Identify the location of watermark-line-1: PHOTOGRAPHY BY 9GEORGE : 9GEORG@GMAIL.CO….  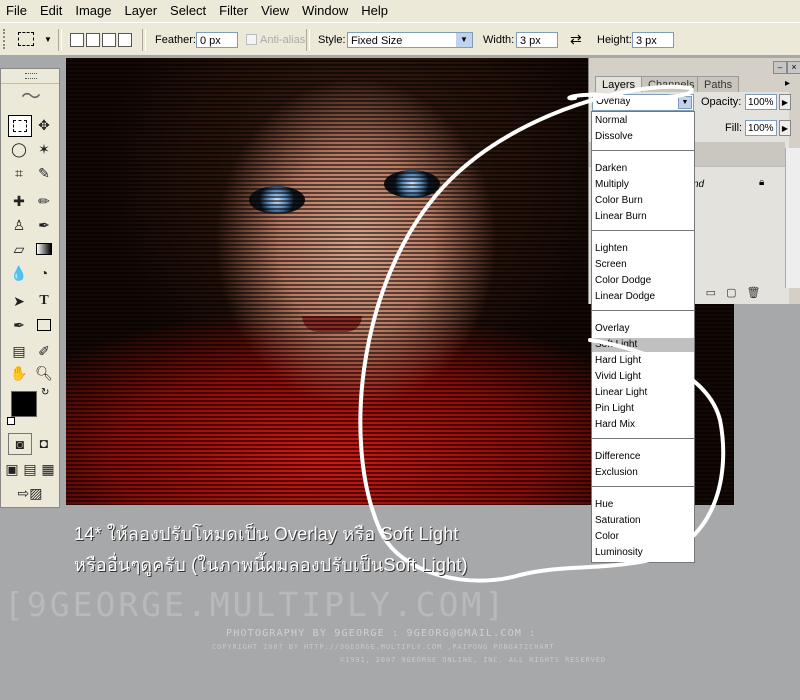
(381, 633).